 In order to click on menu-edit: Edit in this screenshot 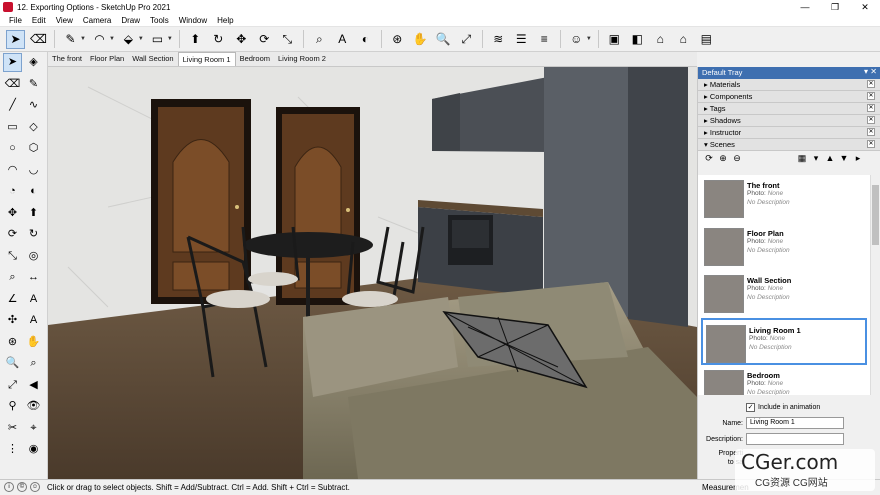, I will do `click(39, 20)`.